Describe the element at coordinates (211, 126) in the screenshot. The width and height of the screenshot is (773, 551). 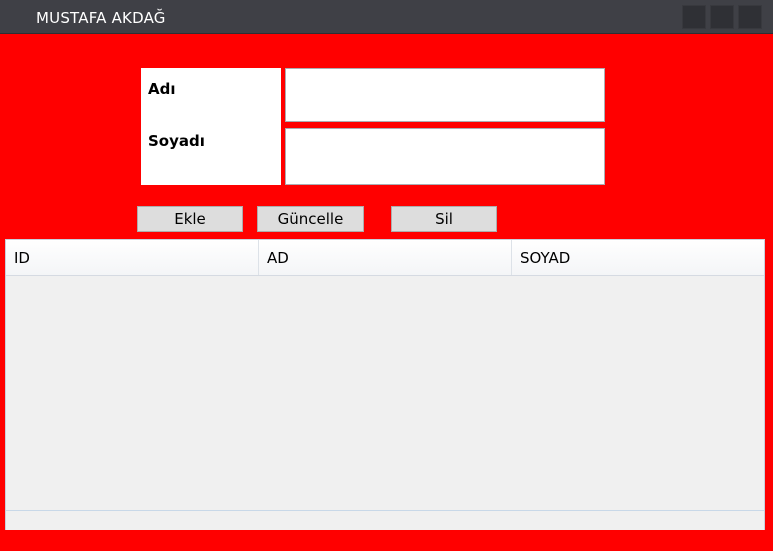
I see `labels-panel: Adı Soyadı` at that location.